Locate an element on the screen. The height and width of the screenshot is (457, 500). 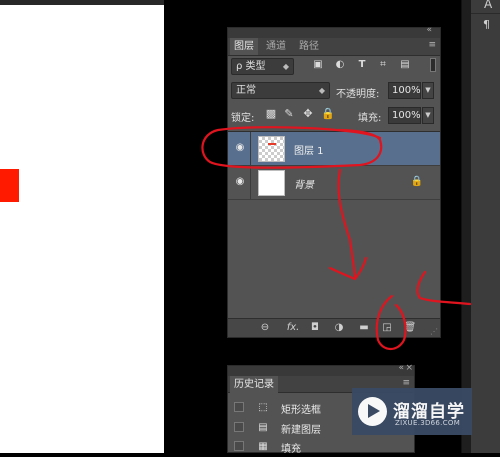
blend-opacity-row: 正常 ◆ 不透明度: 100% ▼ is located at coordinates (334, 91).